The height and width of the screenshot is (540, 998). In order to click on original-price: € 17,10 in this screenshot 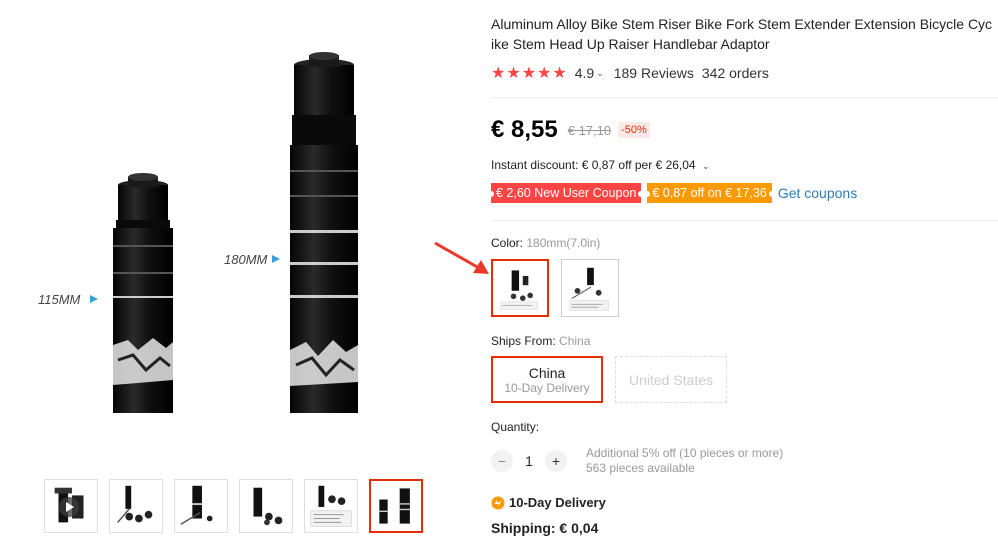, I will do `click(589, 130)`.